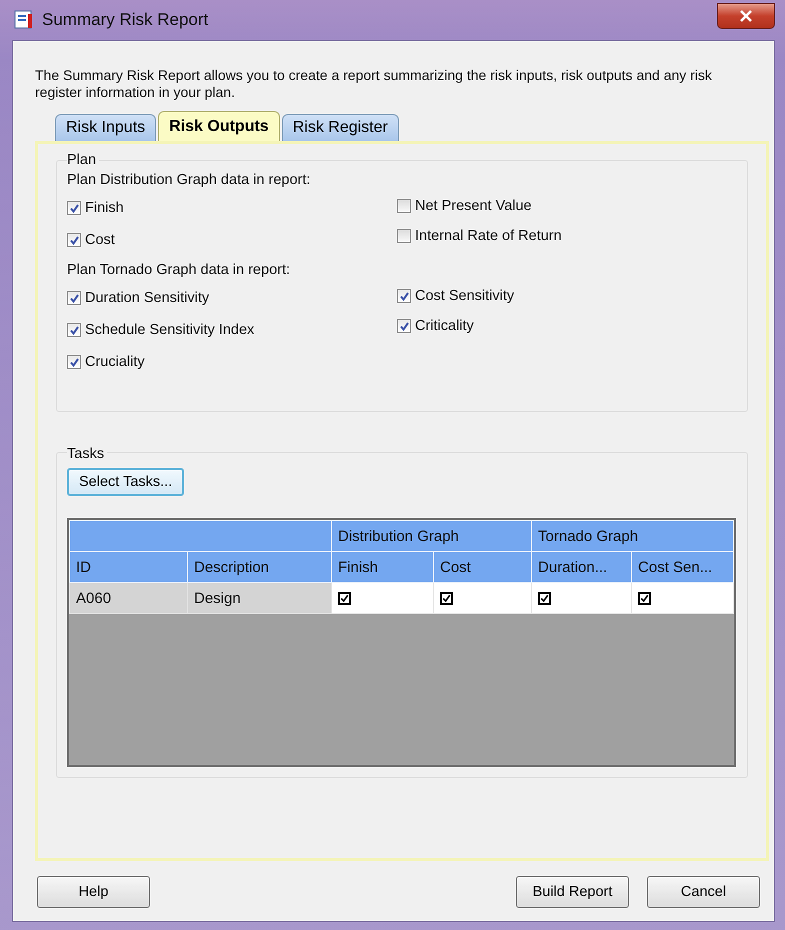 The image size is (785, 930). I want to click on checkbox-option: Net Present Value, so click(464, 206).